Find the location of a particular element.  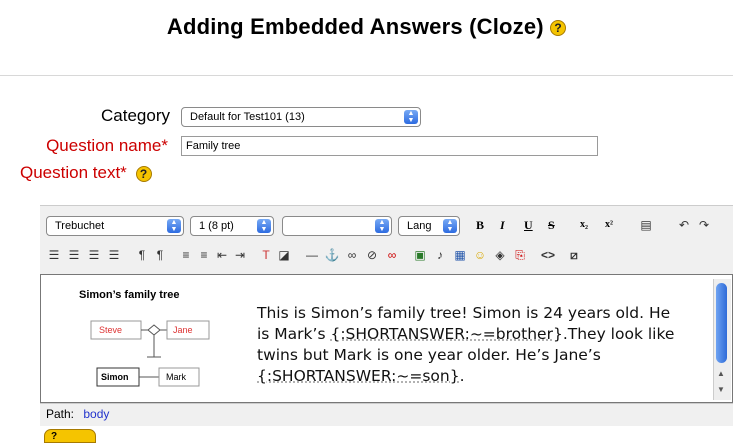

font-family-select: Trebuchet ▲ ▼ is located at coordinates (115, 226).